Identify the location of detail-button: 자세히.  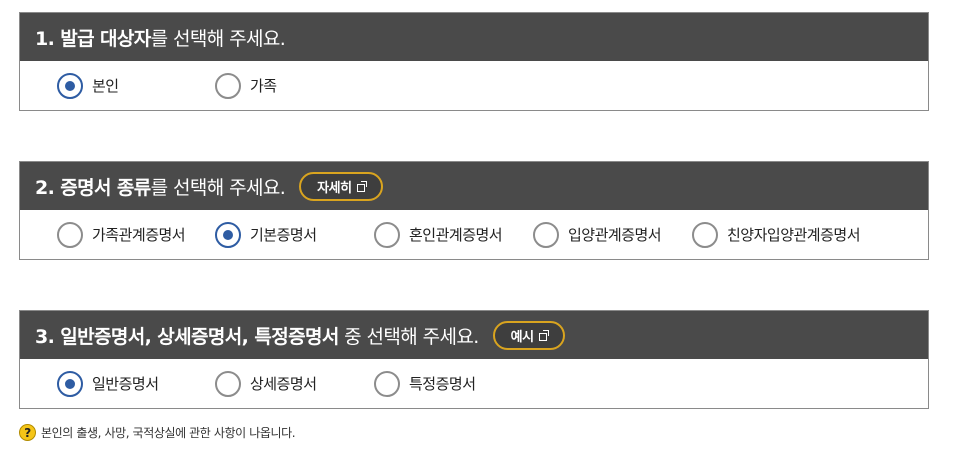
(341, 186).